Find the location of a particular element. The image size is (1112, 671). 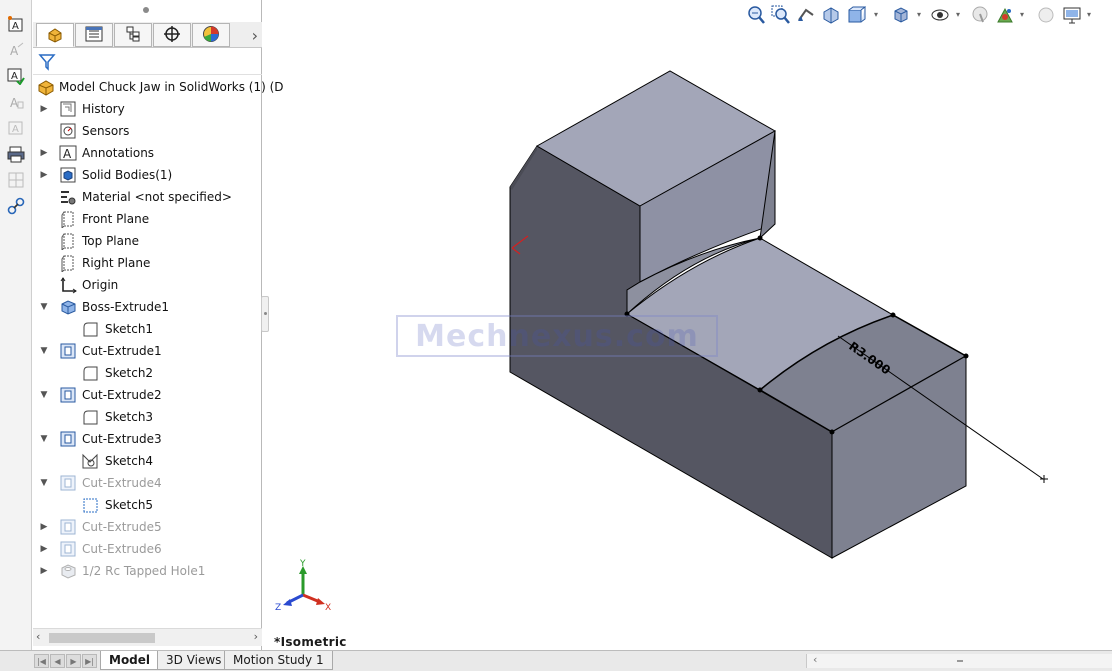

tab-property-manager is located at coordinates (94, 35).